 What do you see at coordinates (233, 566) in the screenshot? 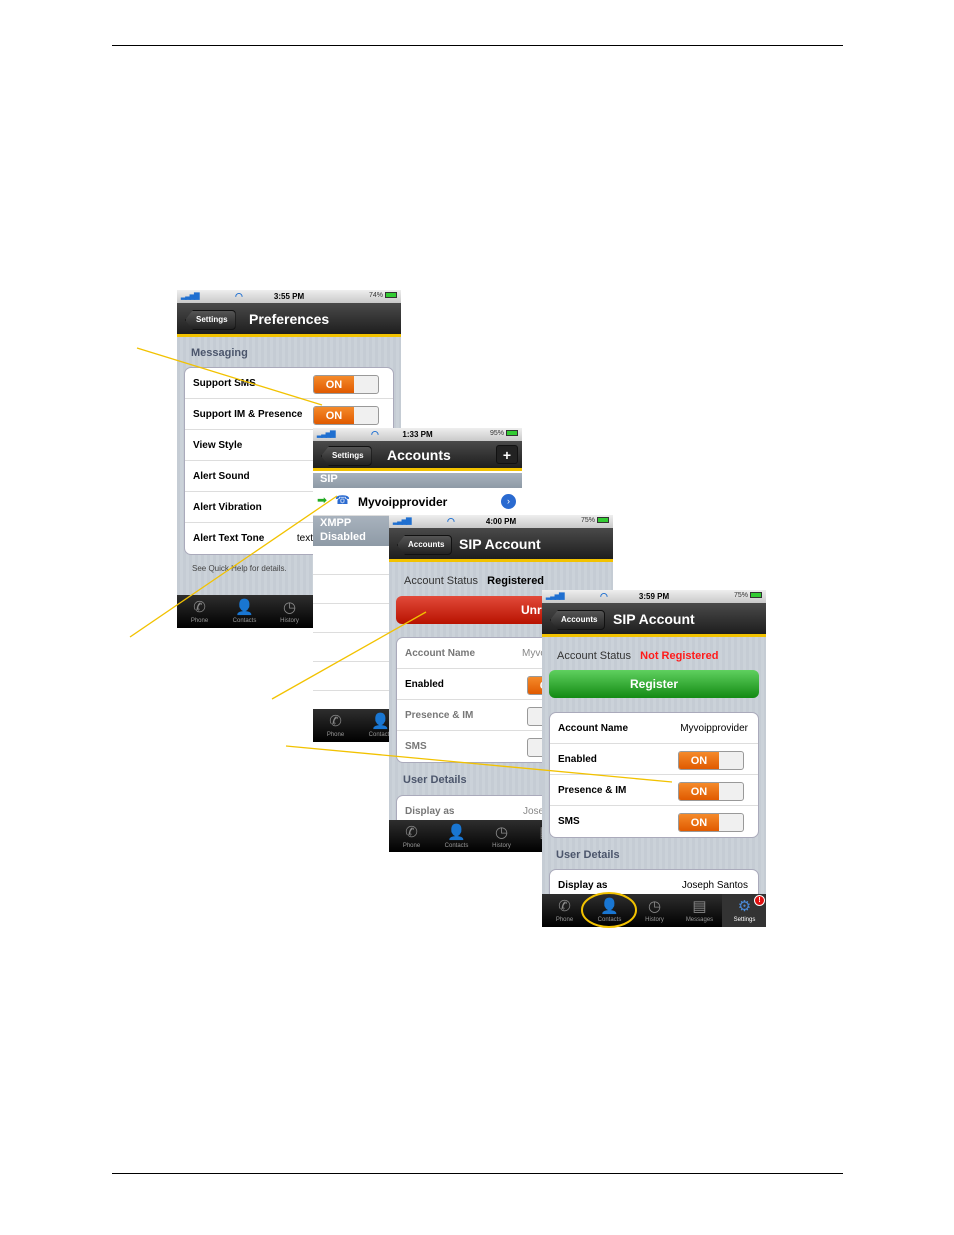
I see `callout-line-account` at bounding box center [233, 566].